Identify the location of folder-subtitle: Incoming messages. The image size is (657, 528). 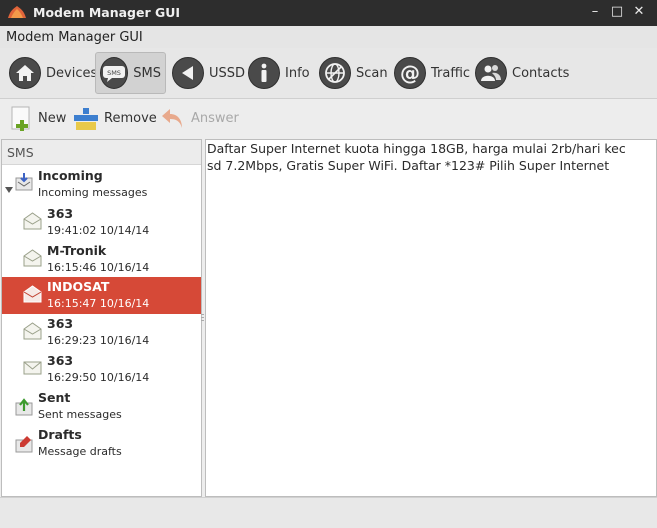
(93, 192).